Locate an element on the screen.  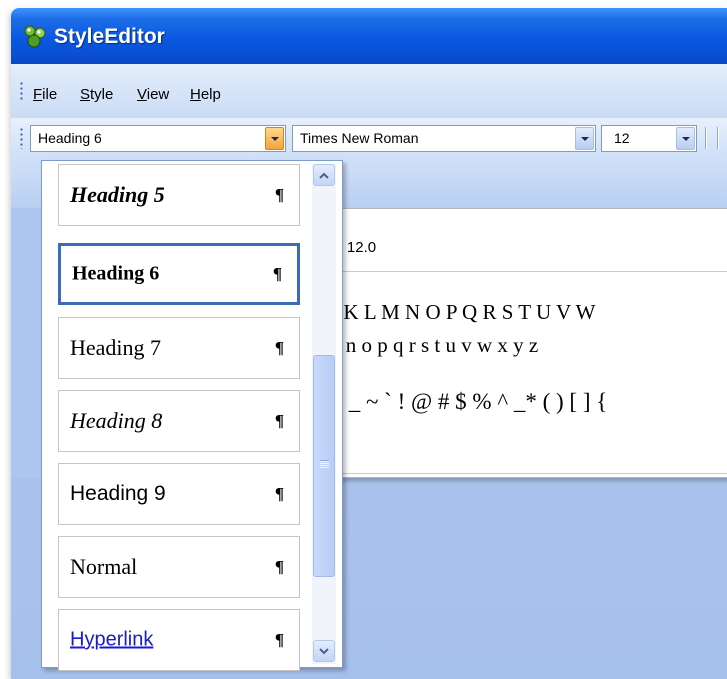
list-item-label: Heading 7 is located at coordinates (116, 347).